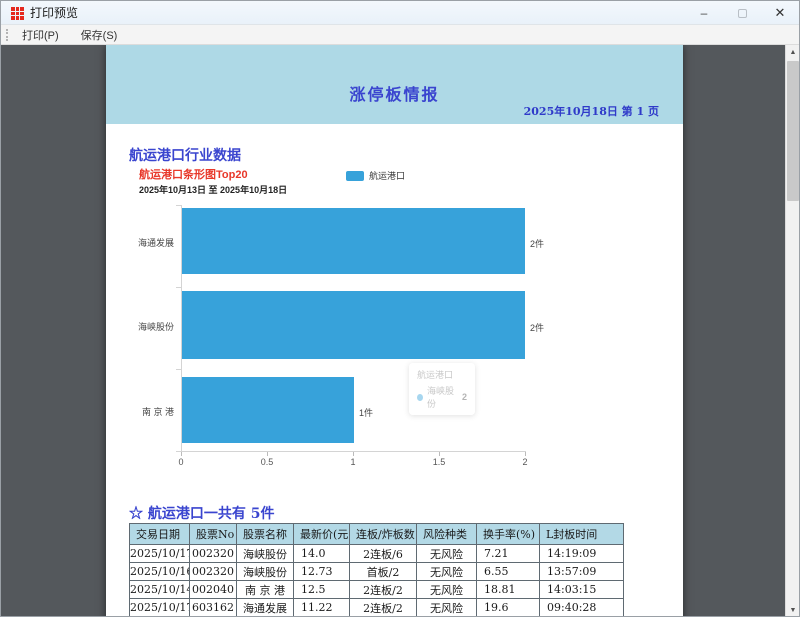  I want to click on cell-latest-price: 12.73, so click(321, 571).